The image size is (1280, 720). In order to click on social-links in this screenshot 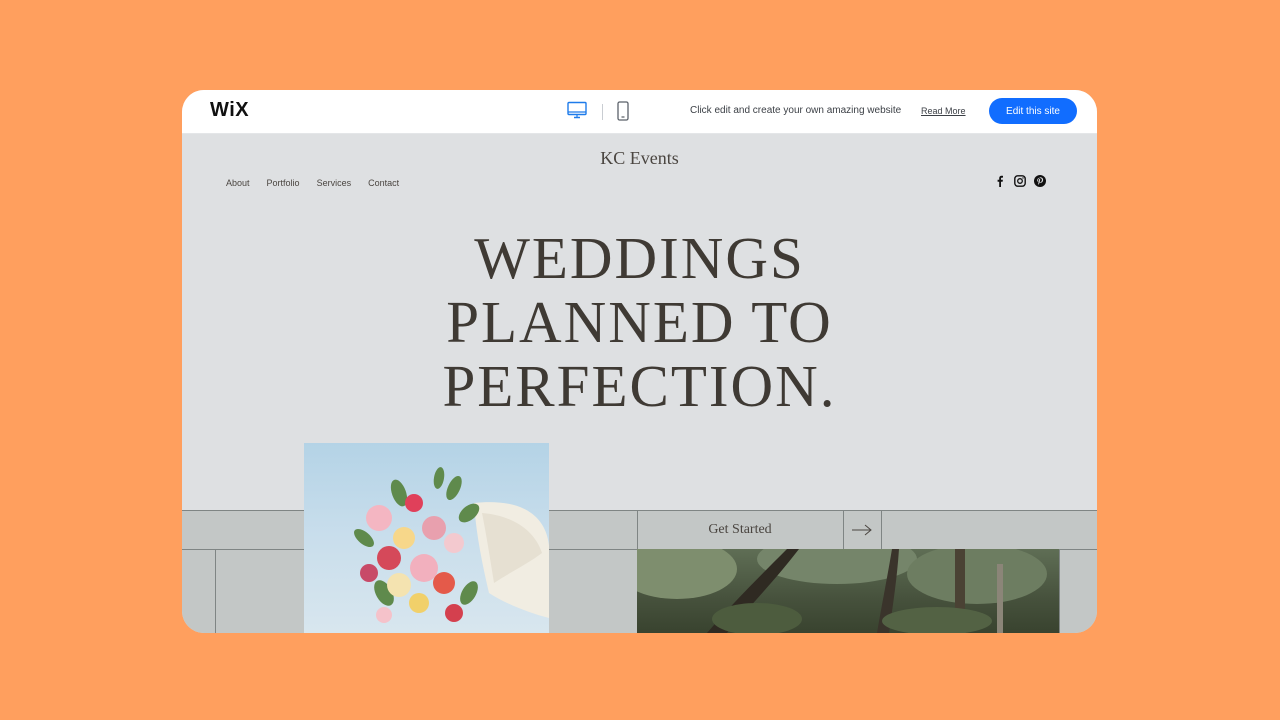, I will do `click(1020, 180)`.